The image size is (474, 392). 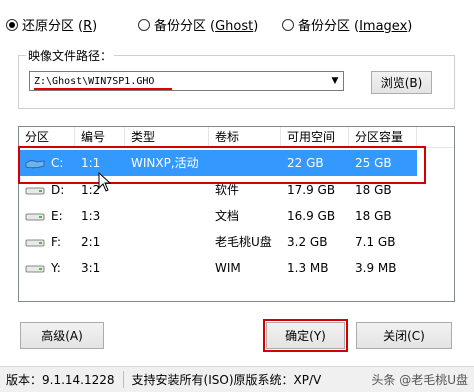 I want to click on advanced-button: 高级(A), so click(x=62, y=335).